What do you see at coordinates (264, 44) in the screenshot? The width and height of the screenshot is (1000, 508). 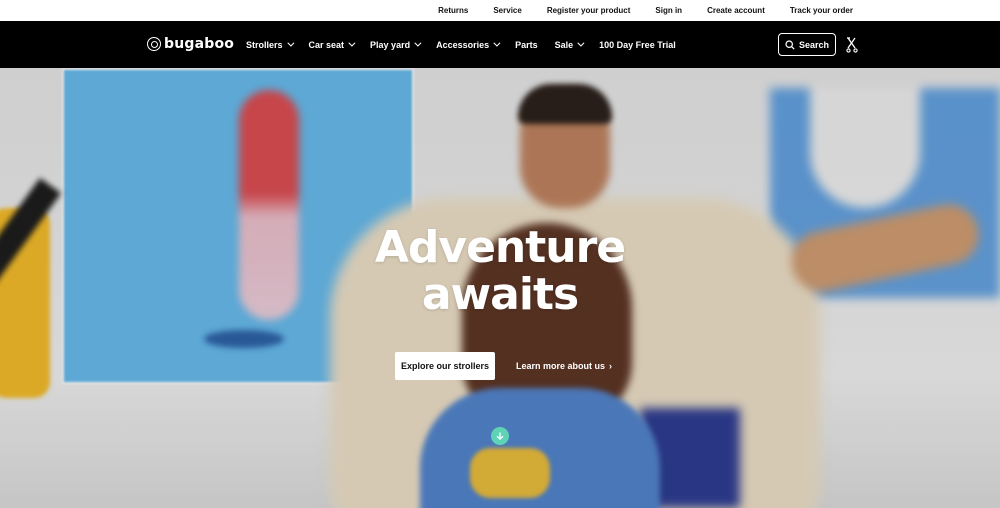 I see `nav-item-label: Strollers` at bounding box center [264, 44].